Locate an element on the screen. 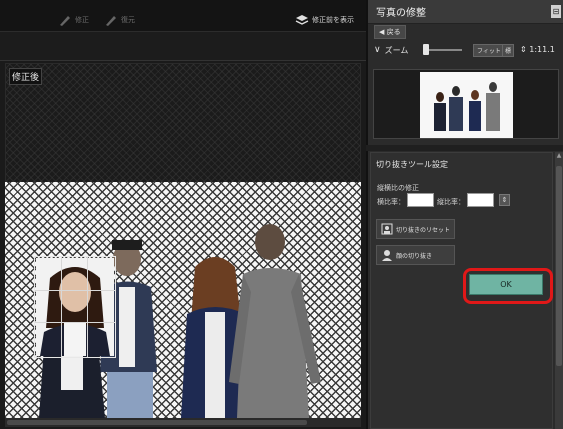  fit-button: フィット is located at coordinates (489, 50).